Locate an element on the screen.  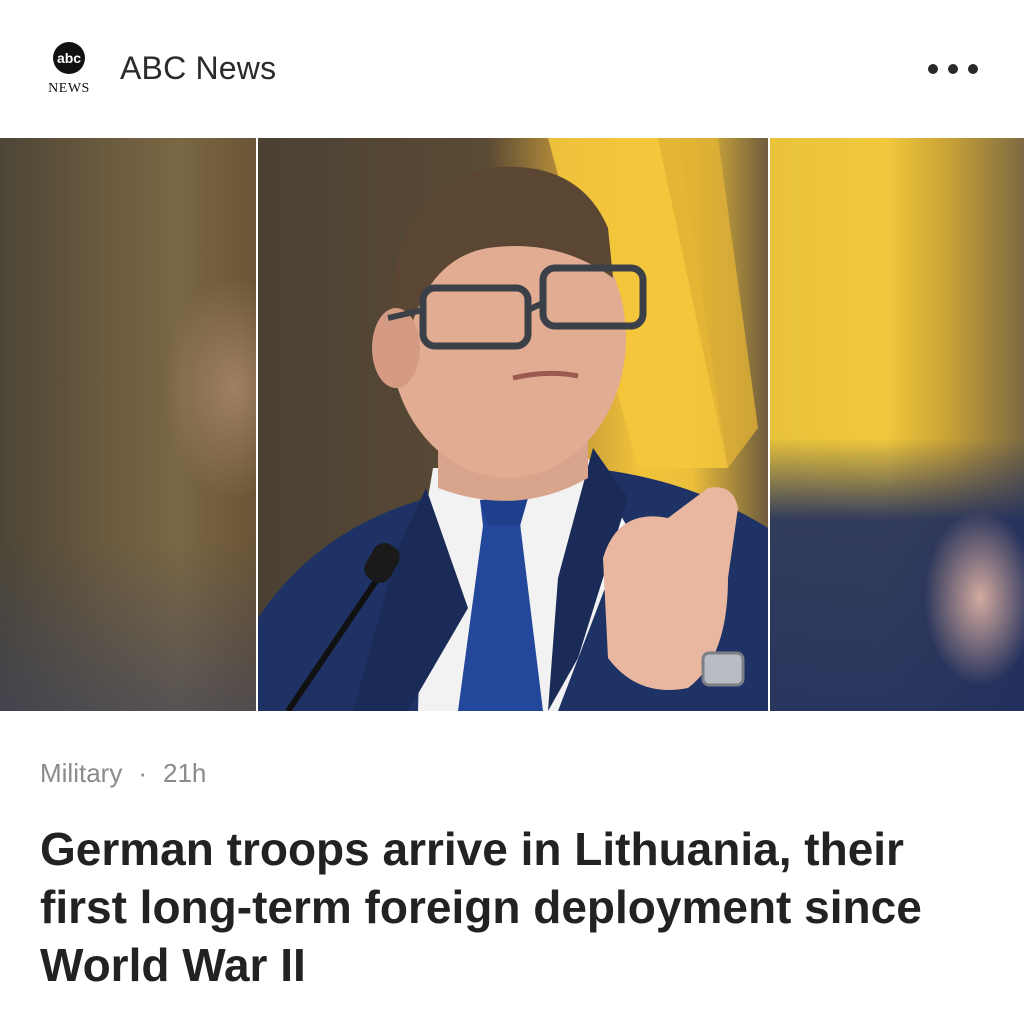
article-header: abc NEWS ABC News is located at coordinates (512, 69).